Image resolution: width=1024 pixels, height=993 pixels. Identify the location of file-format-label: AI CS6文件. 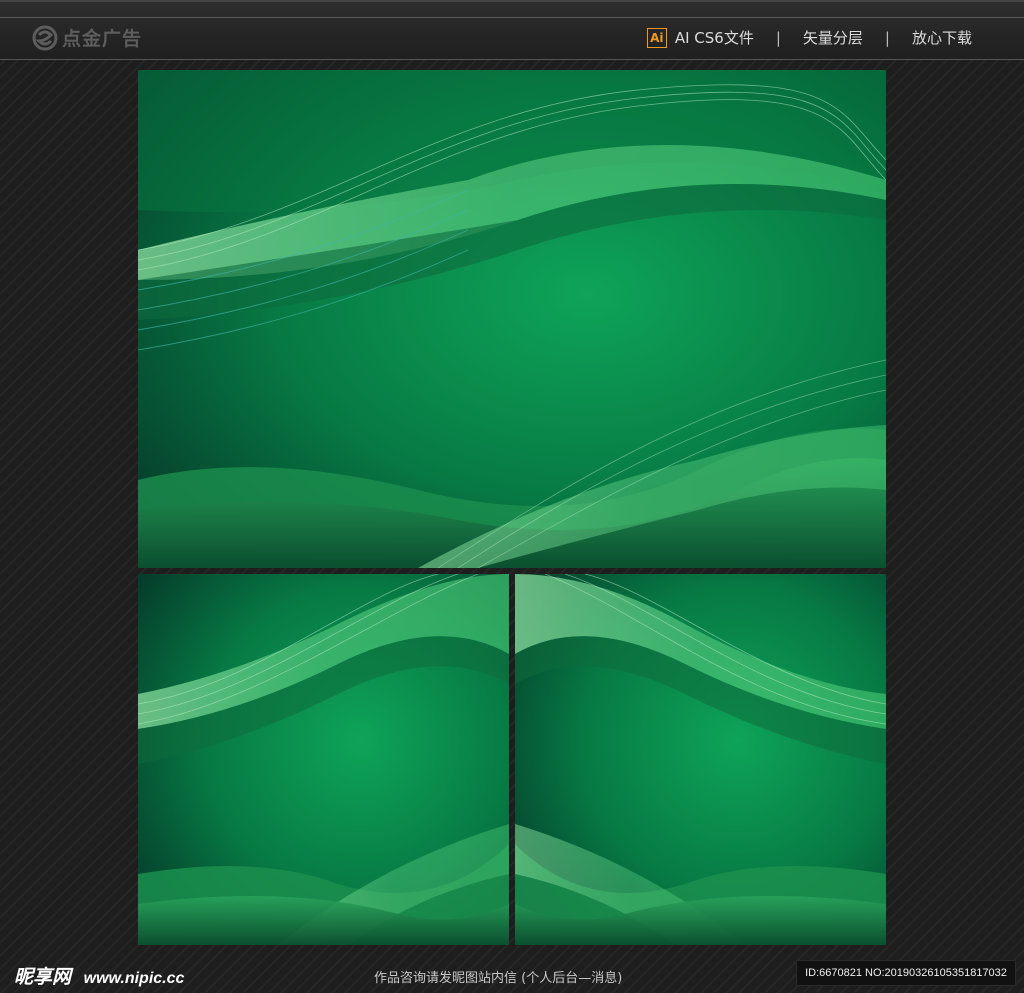
(714, 38).